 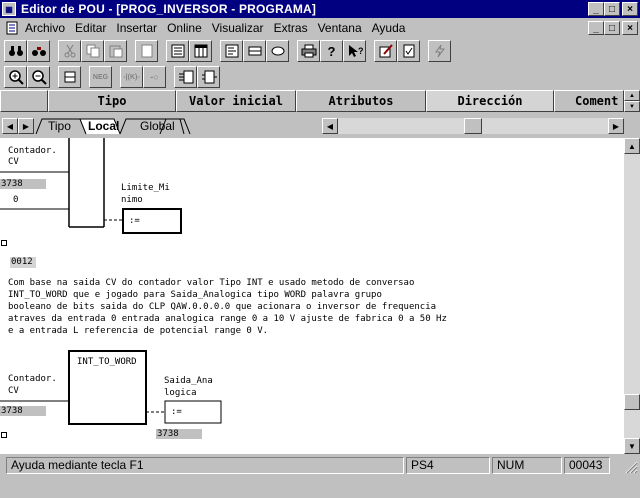 I want to click on n1-output-label-2: nimo, so click(x=132, y=200).